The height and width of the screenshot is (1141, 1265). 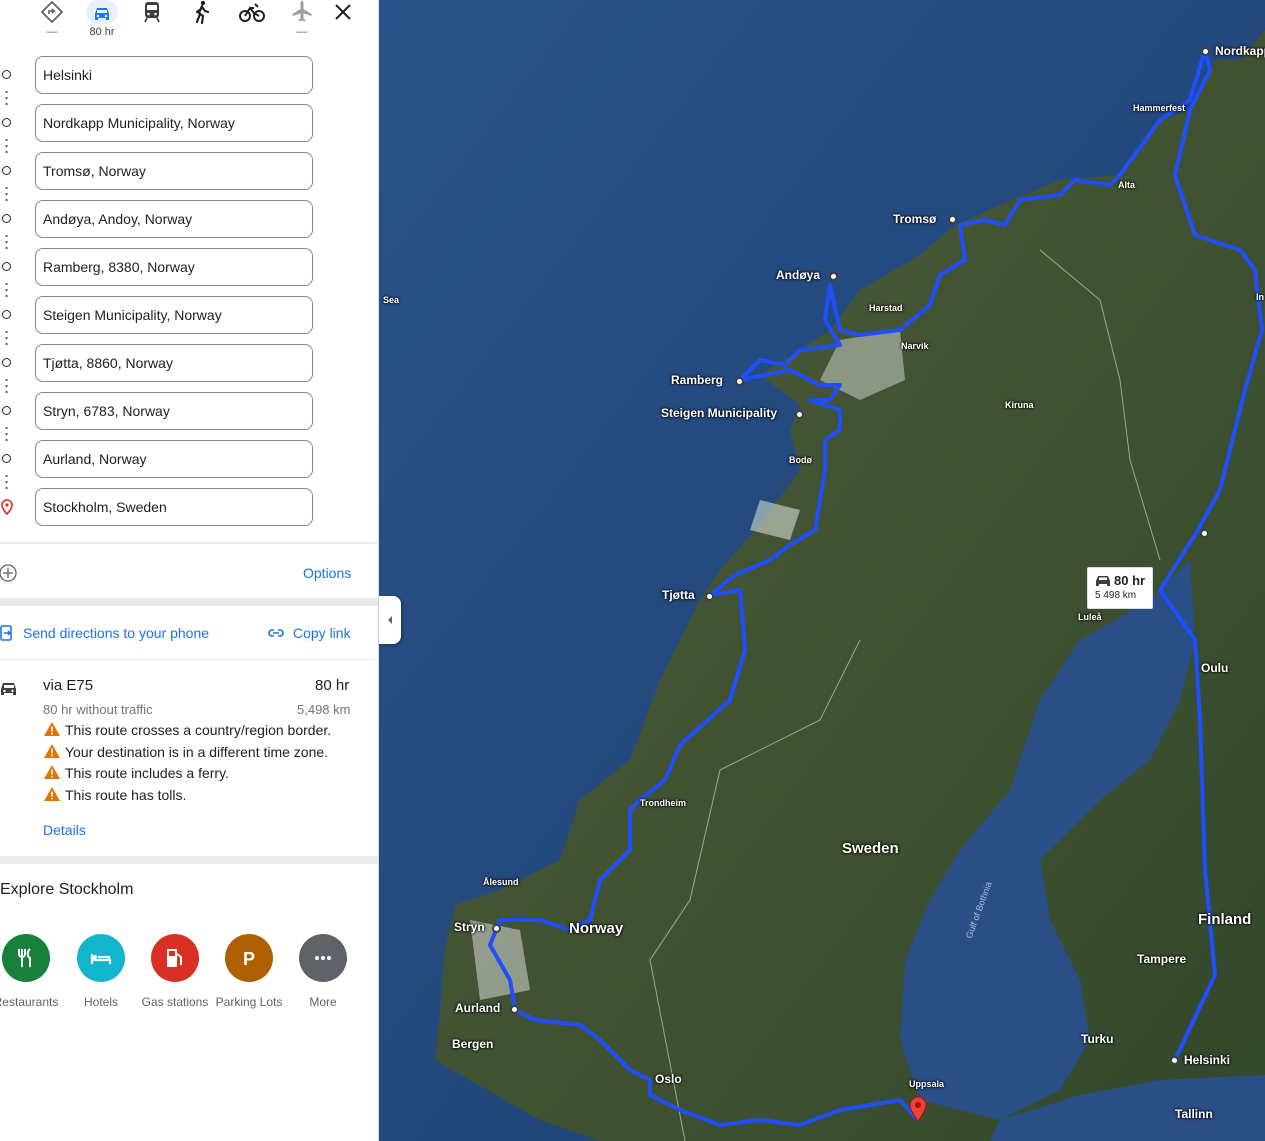 I want to click on waypoint-input: Nordkapp Municipality, Norway, so click(x=174, y=123).